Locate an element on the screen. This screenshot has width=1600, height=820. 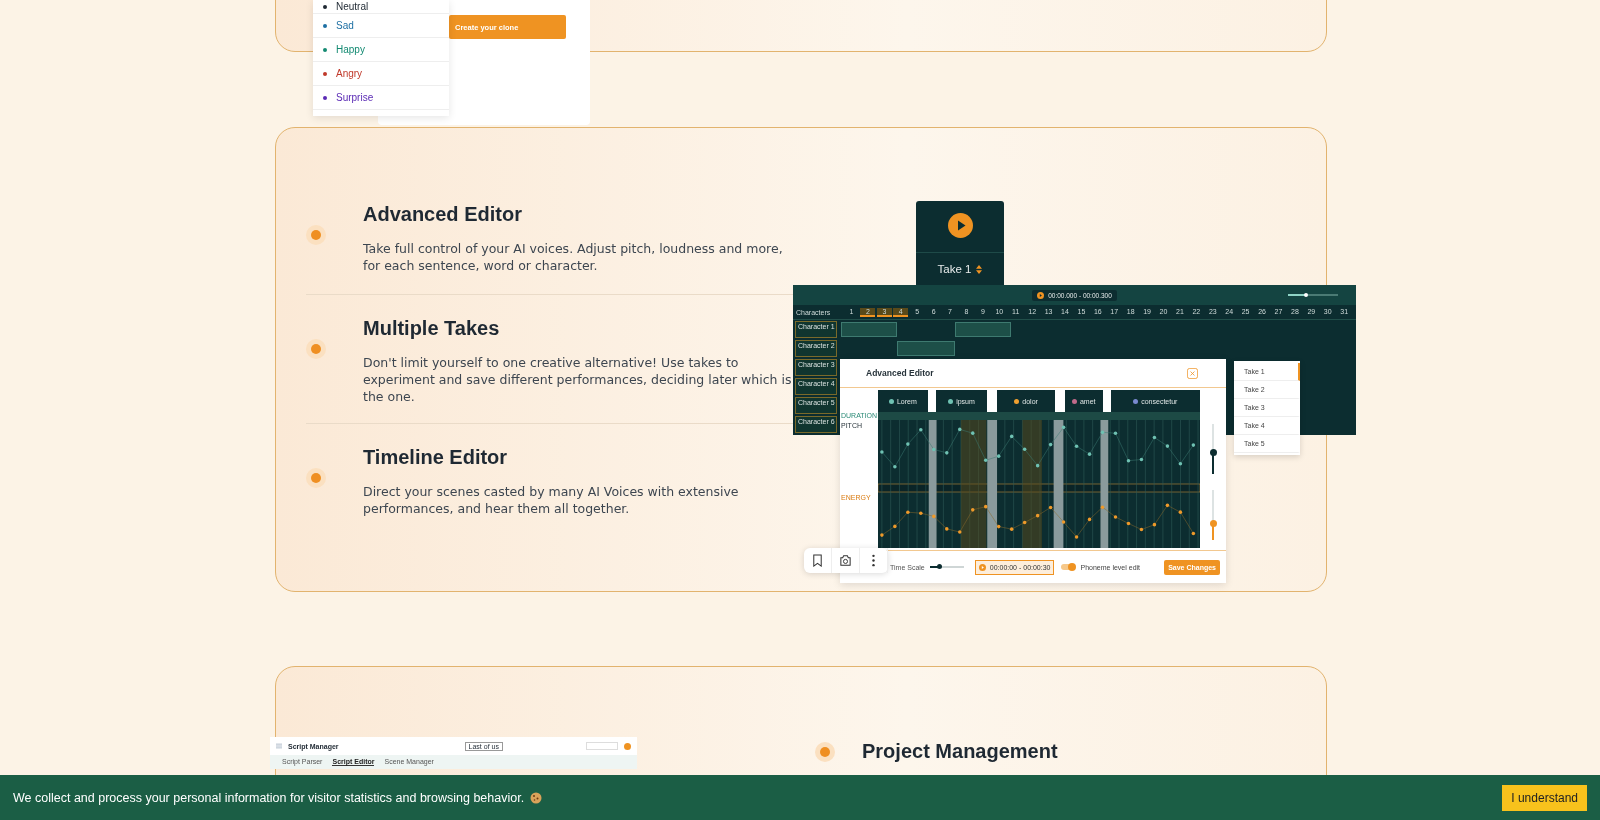
emotion-option: Sad is located at coordinates (381, 26).